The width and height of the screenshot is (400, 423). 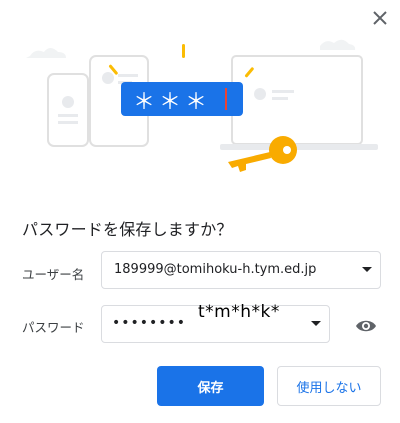 I want to click on show-password-button, so click(x=366, y=326).